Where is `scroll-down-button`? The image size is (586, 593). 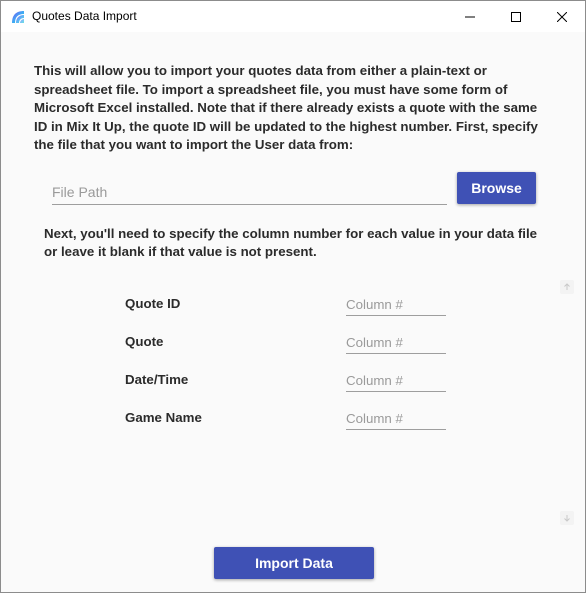 scroll-down-button is located at coordinates (567, 518).